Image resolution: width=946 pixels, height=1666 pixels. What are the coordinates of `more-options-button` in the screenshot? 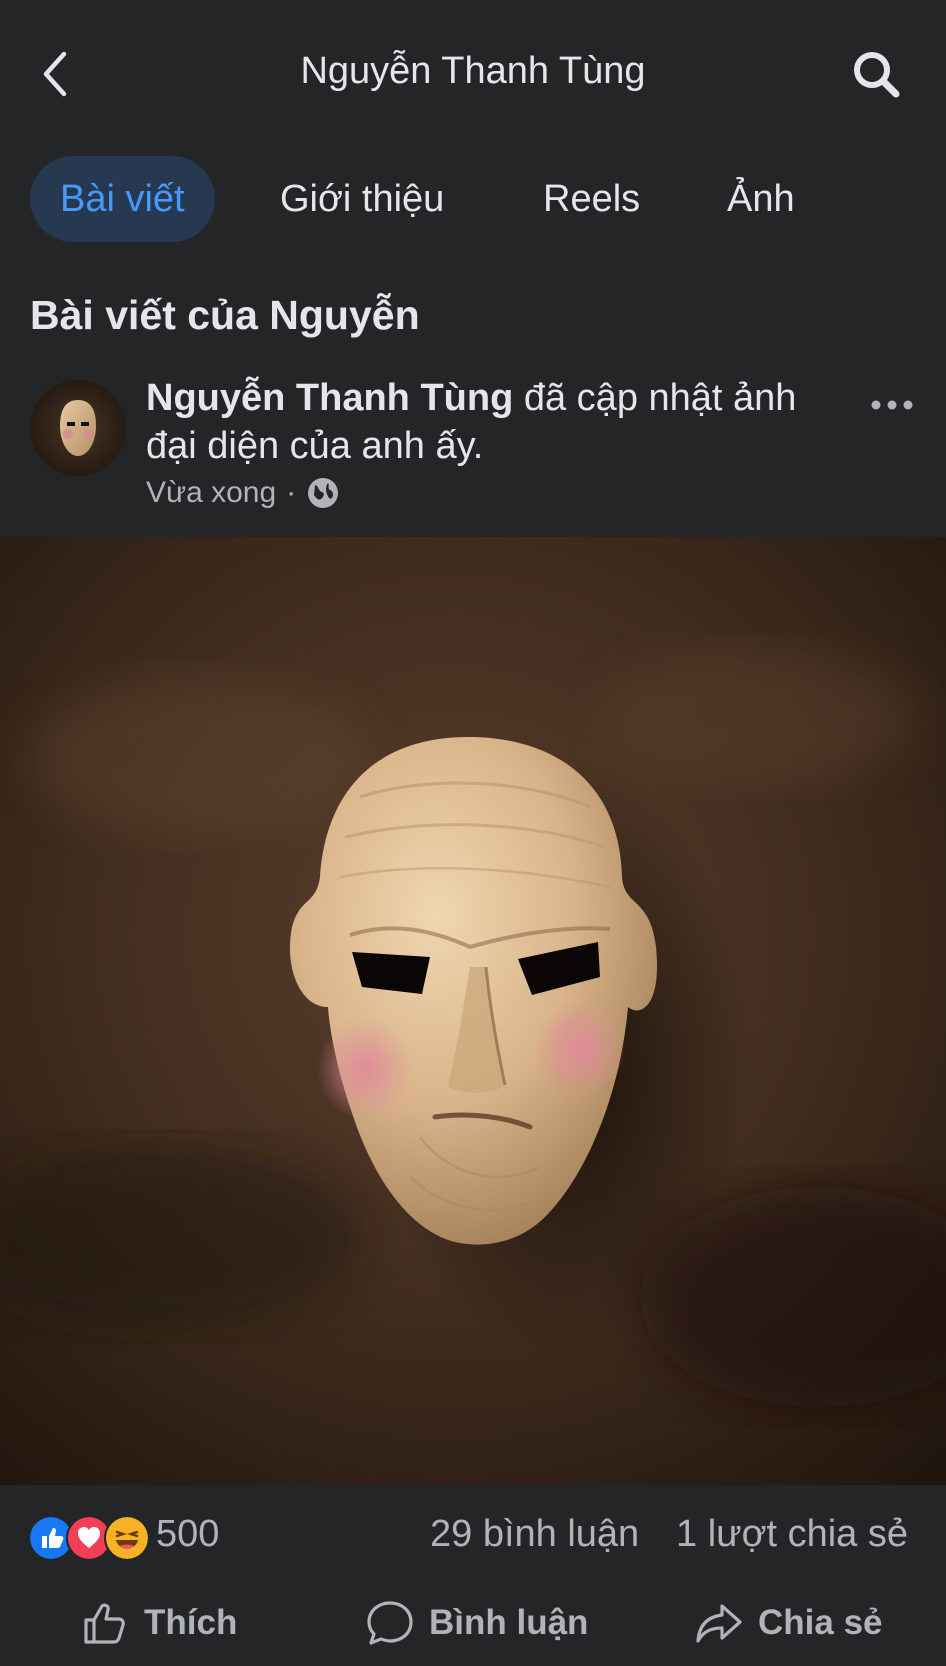 It's located at (892, 405).